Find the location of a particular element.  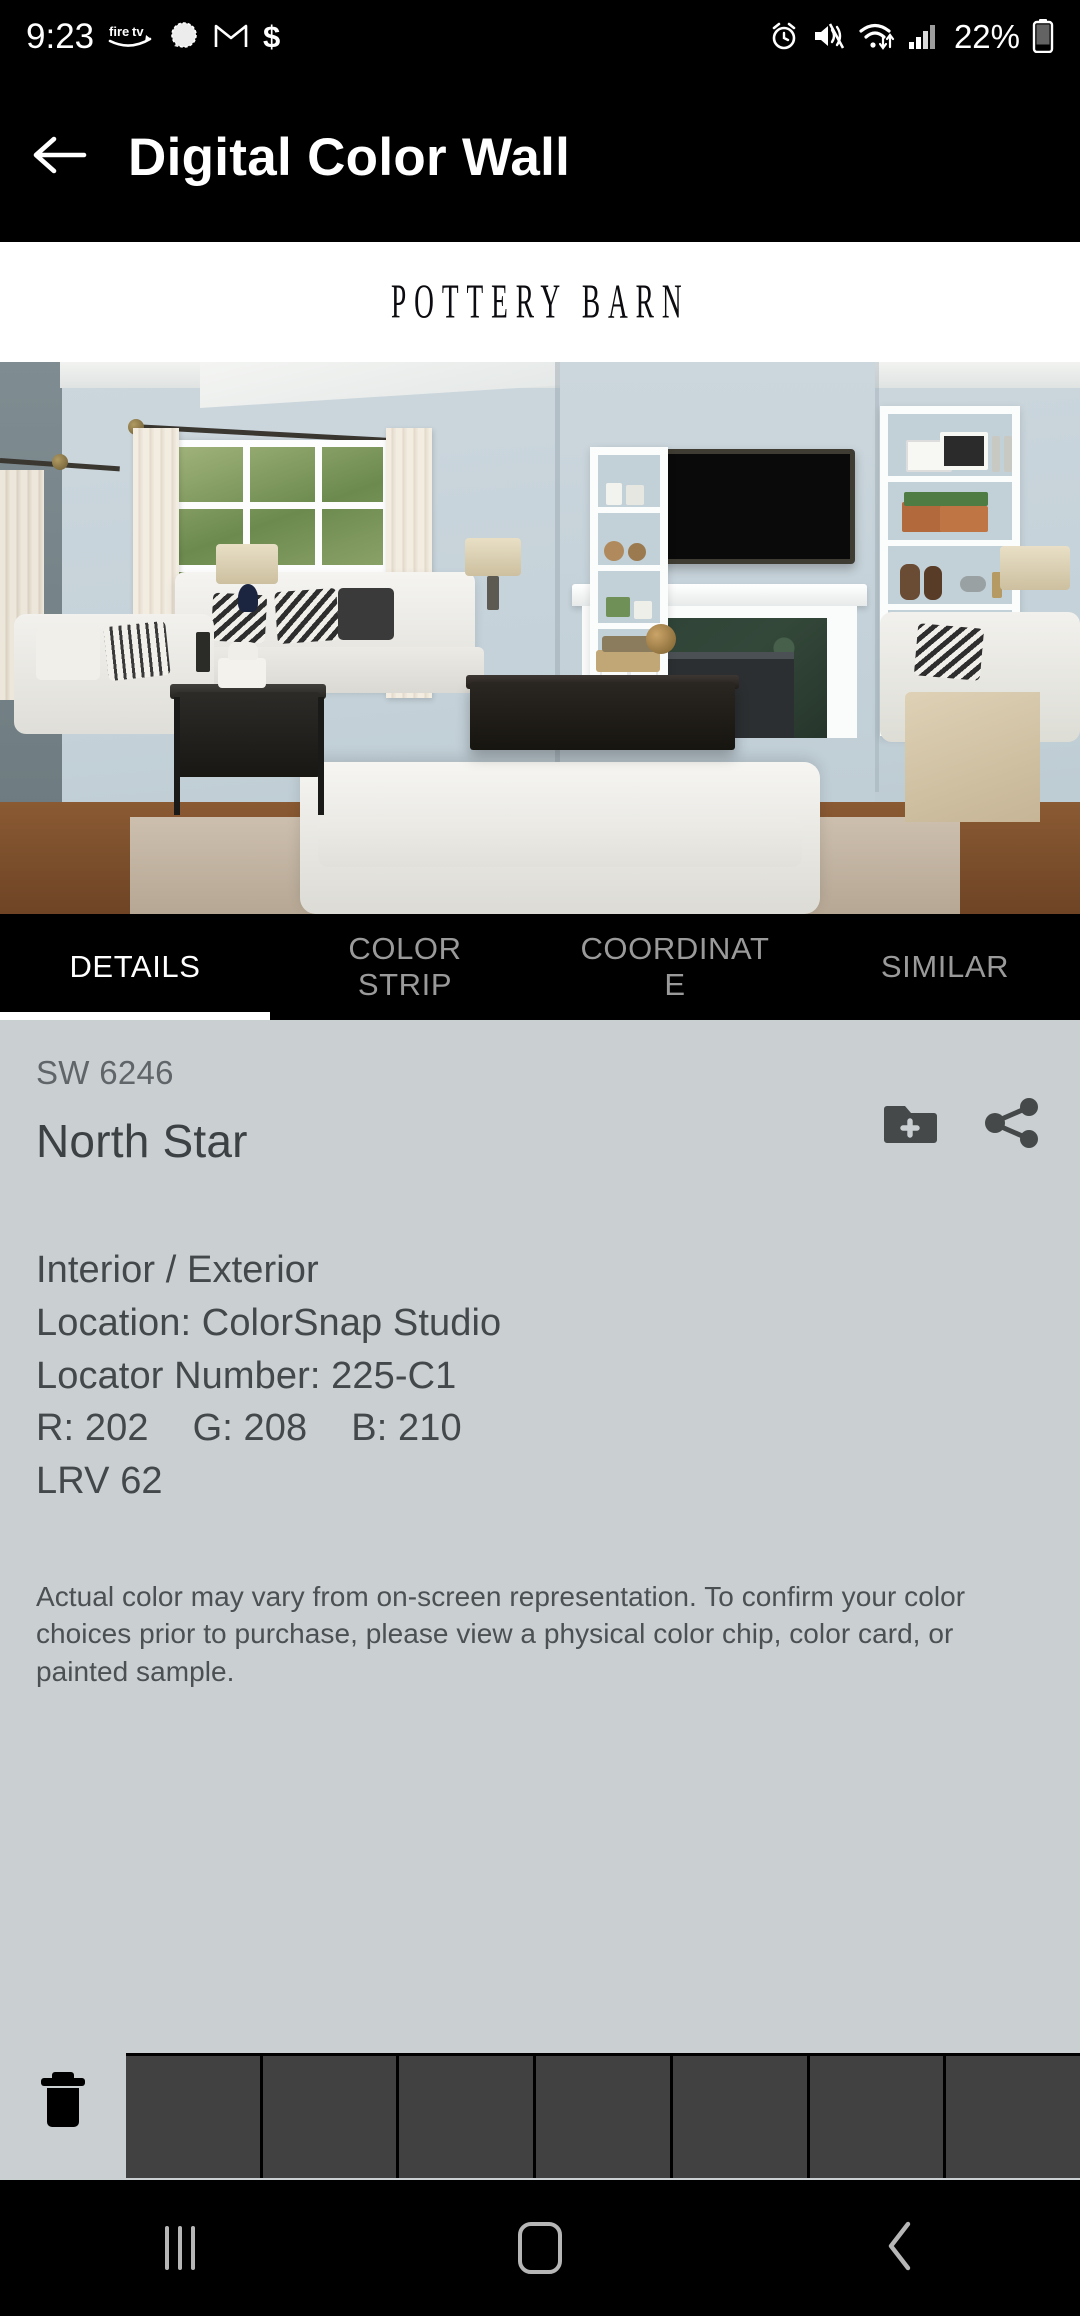

spec-rgb-g: G: 208 is located at coordinates (250, 1428).